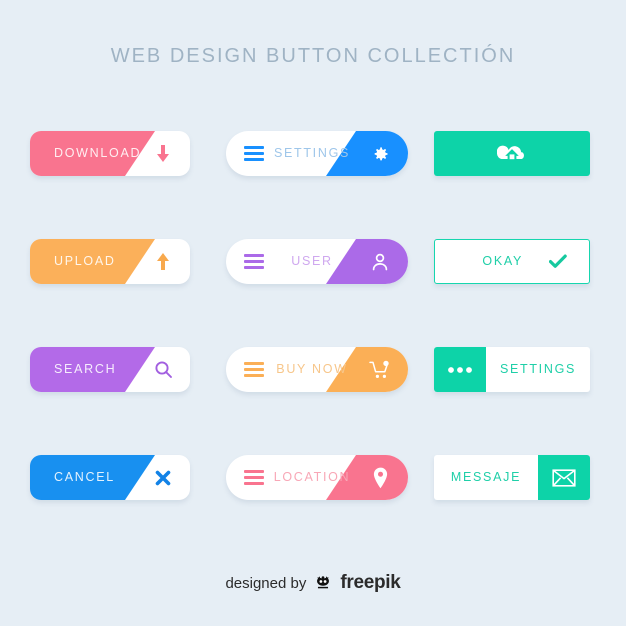 This screenshot has height=626, width=626. I want to click on button-cell: OKAY, so click(512, 261).